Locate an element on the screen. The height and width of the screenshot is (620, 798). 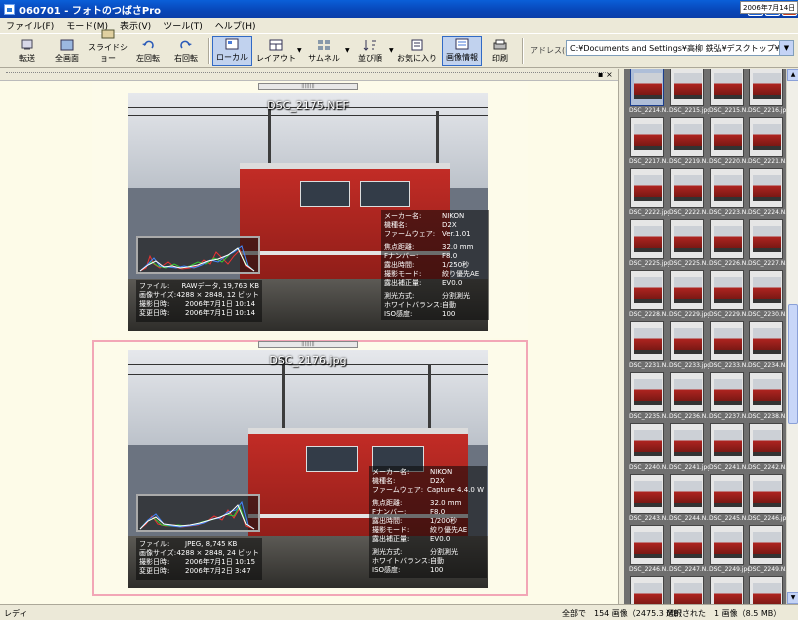
thumbnail-item: DSC_2244.N.. is located at coordinates (689, 499).